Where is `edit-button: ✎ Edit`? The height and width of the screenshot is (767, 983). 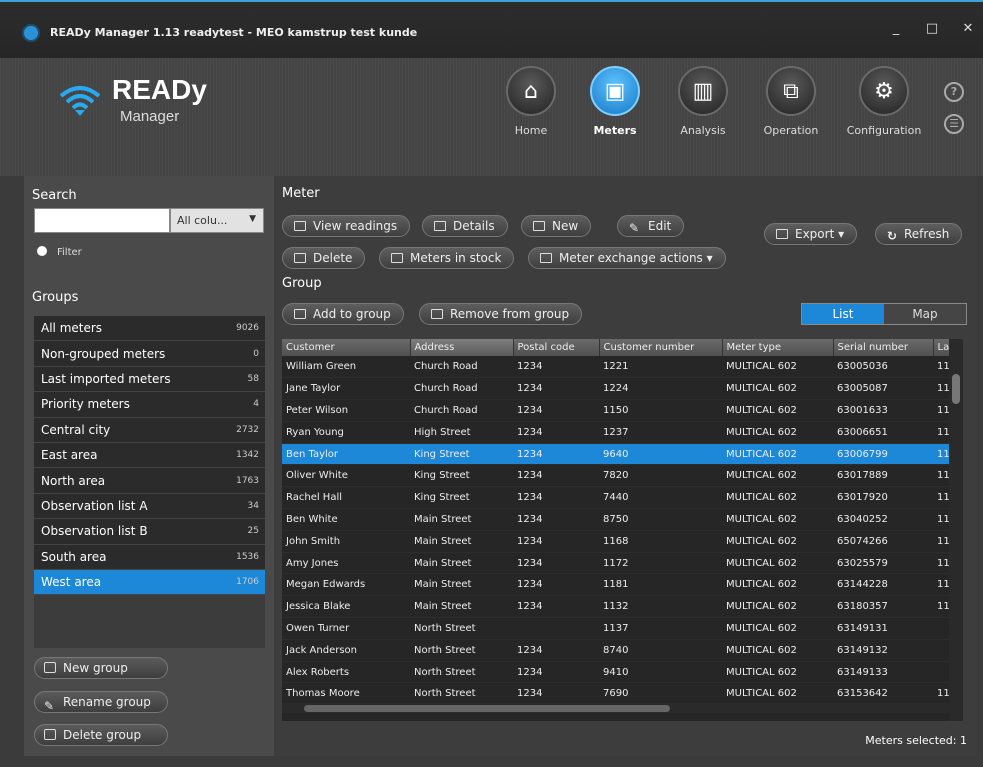 edit-button: ✎ Edit is located at coordinates (651, 226).